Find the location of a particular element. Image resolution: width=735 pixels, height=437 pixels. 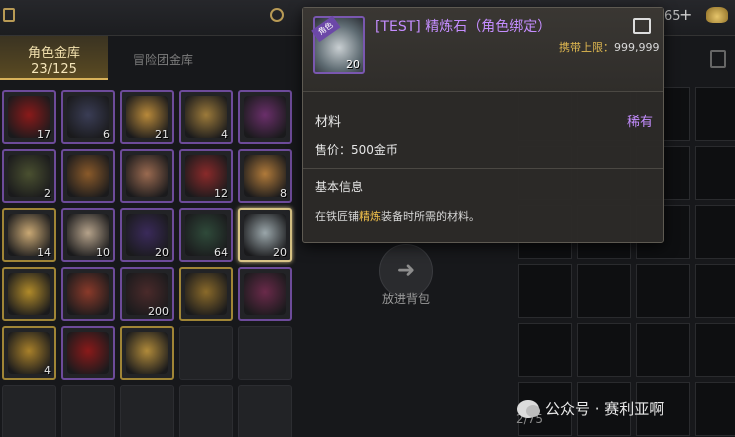

move-to-bag-label: 放进背包 is located at coordinates (405, 299).